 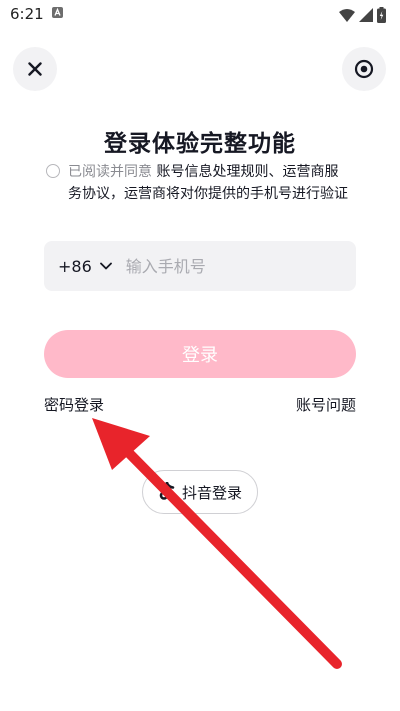 I want to click on target-icon, so click(x=364, y=69).